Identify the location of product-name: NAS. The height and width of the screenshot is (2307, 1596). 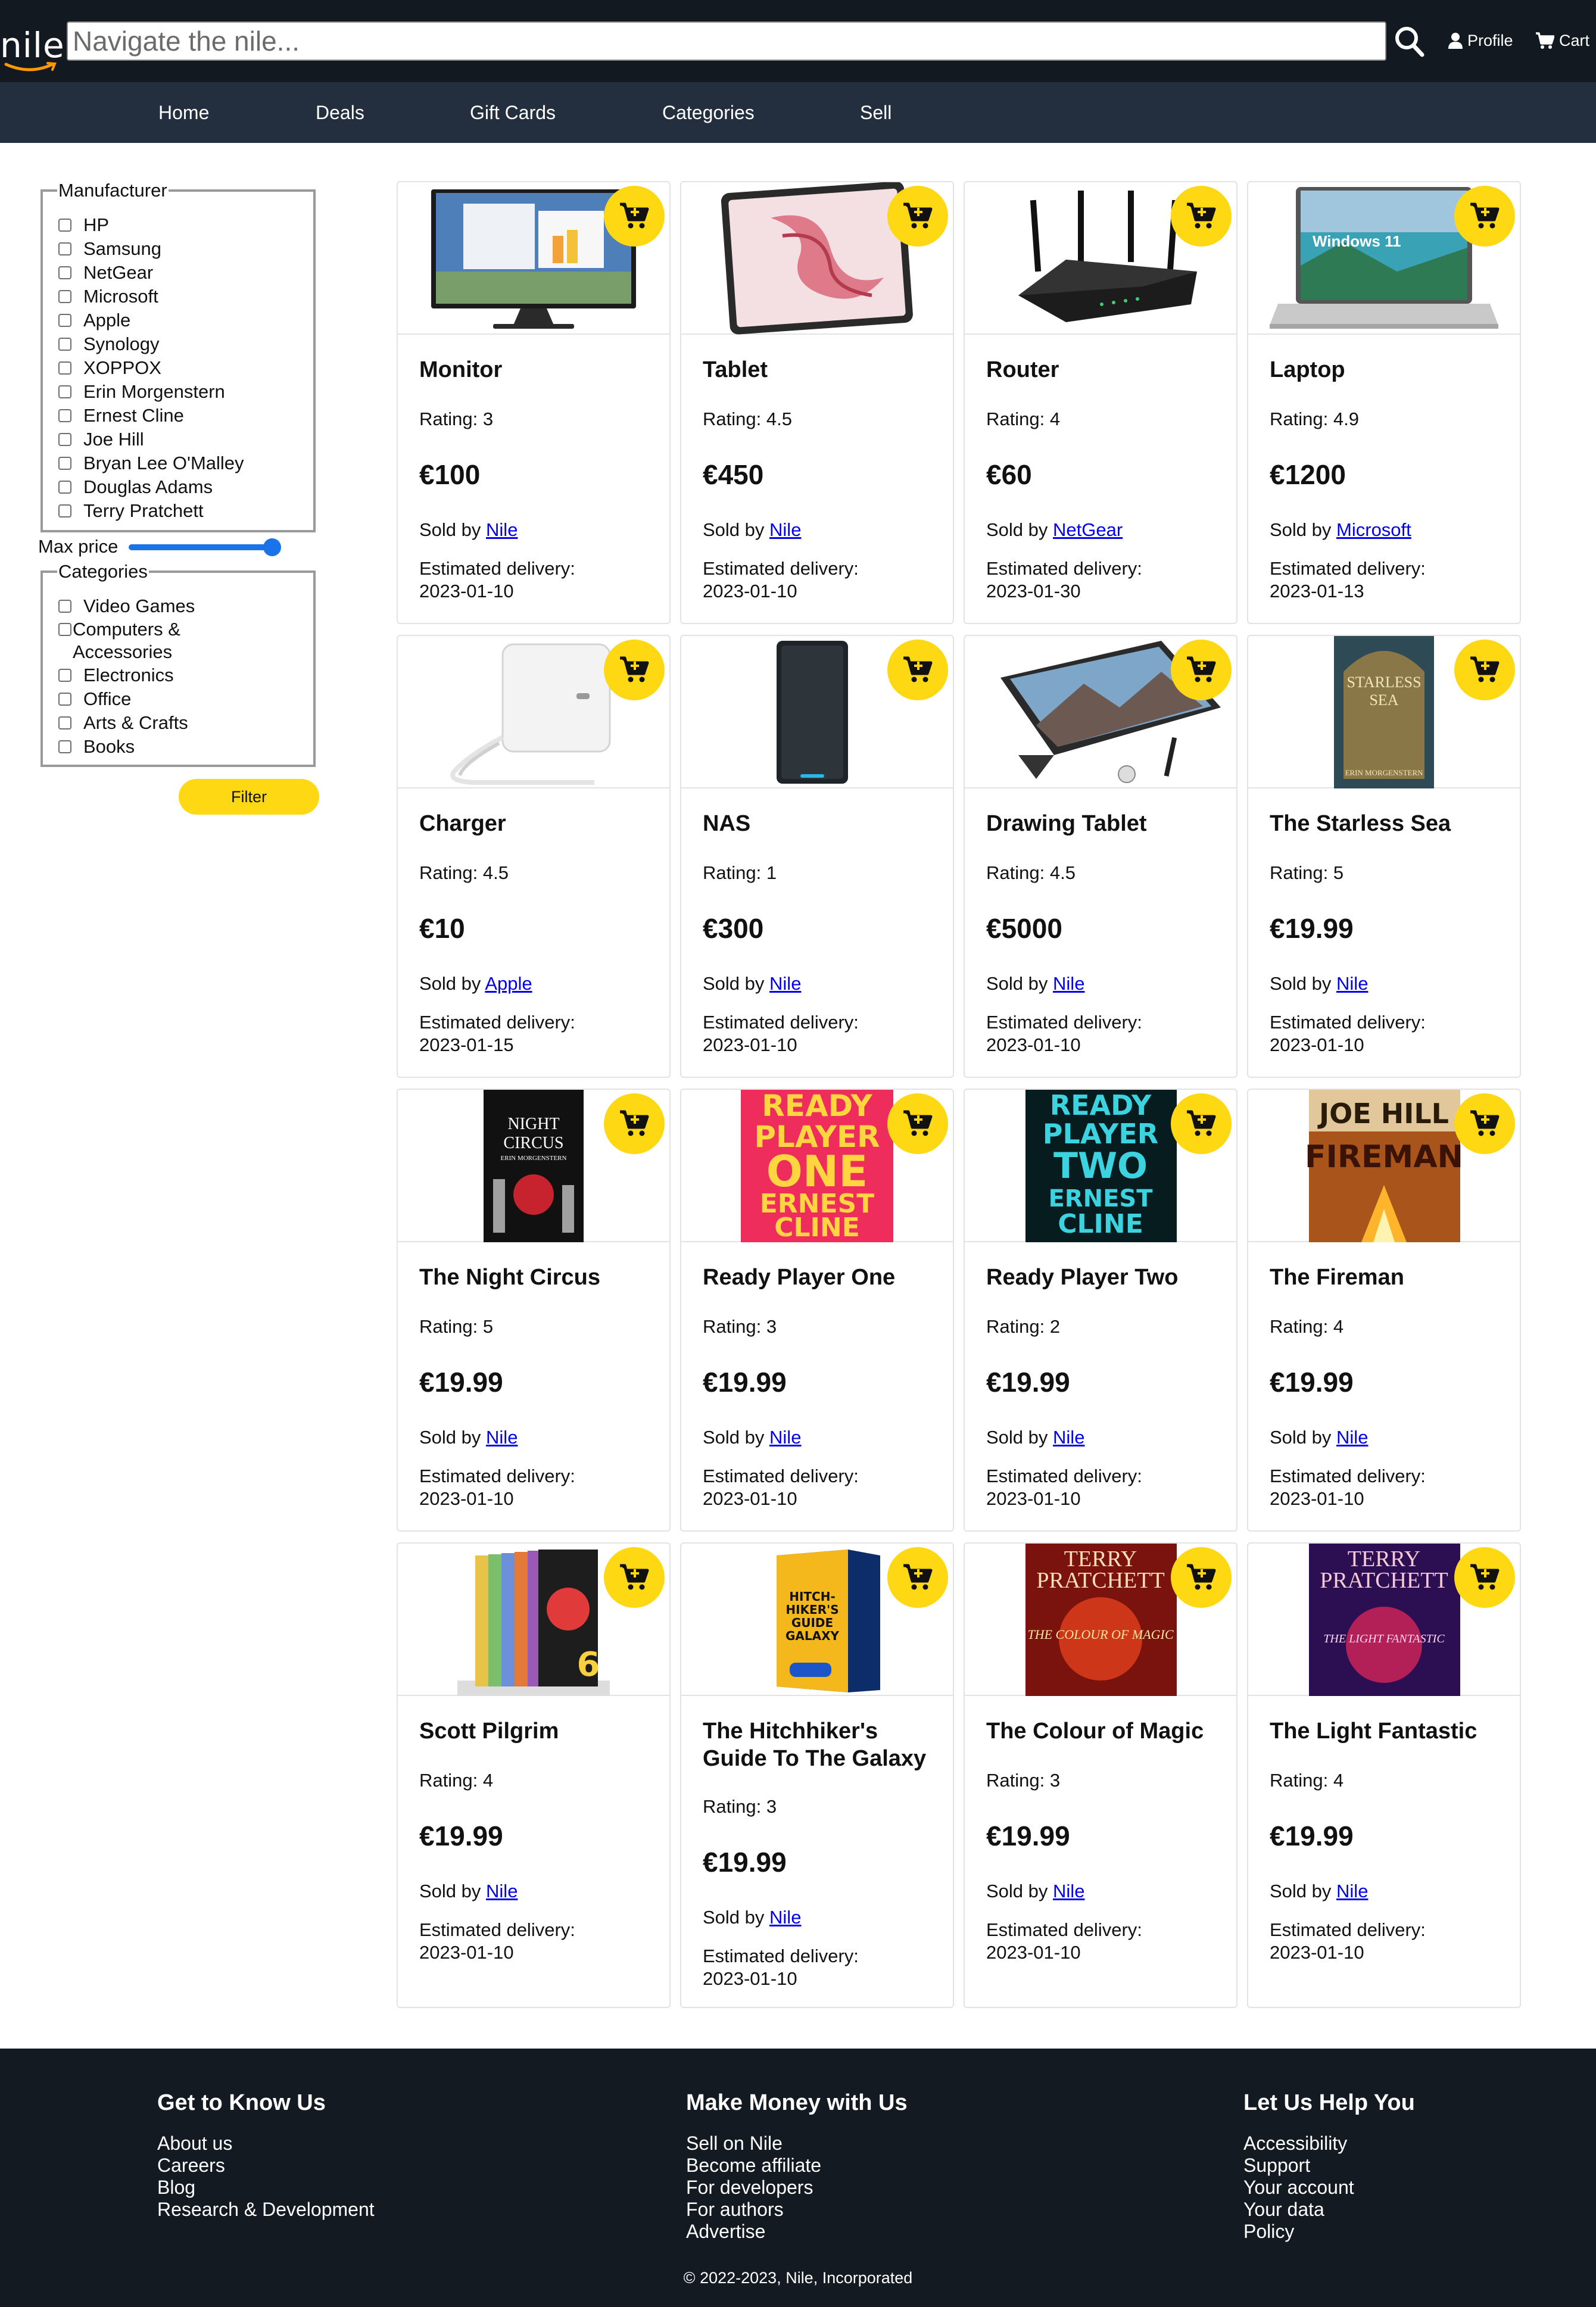
(822, 823).